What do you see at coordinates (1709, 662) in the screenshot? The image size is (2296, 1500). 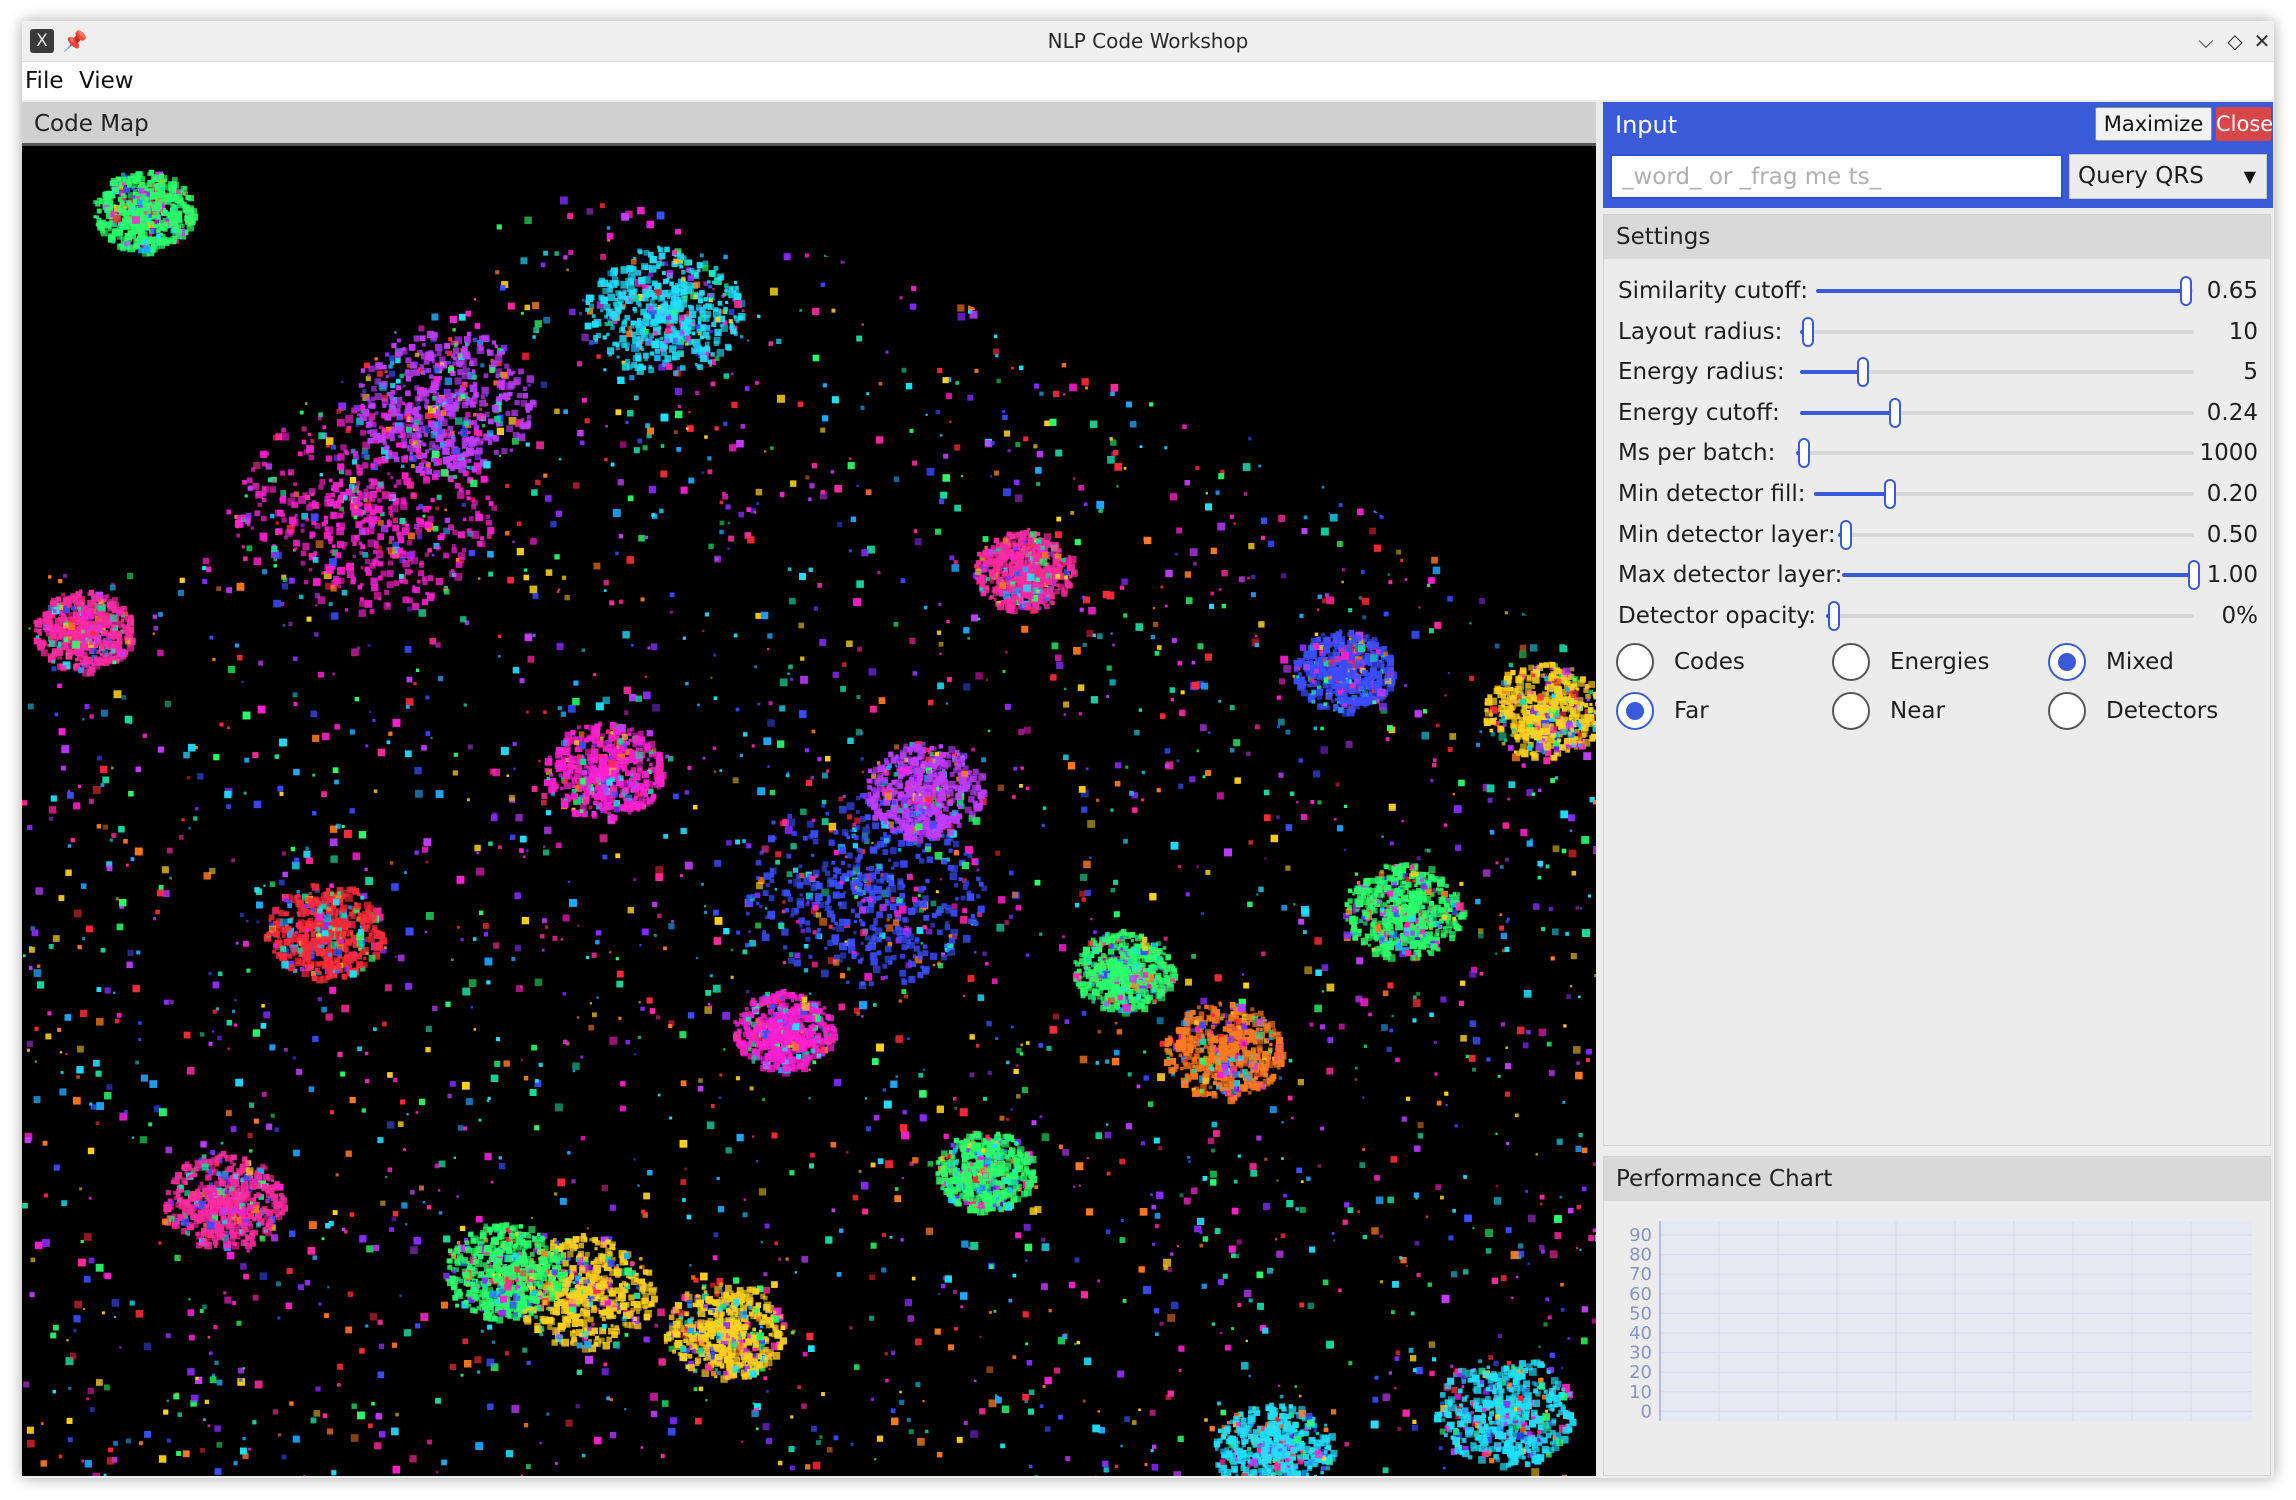 I see `radio-label: Codes` at bounding box center [1709, 662].